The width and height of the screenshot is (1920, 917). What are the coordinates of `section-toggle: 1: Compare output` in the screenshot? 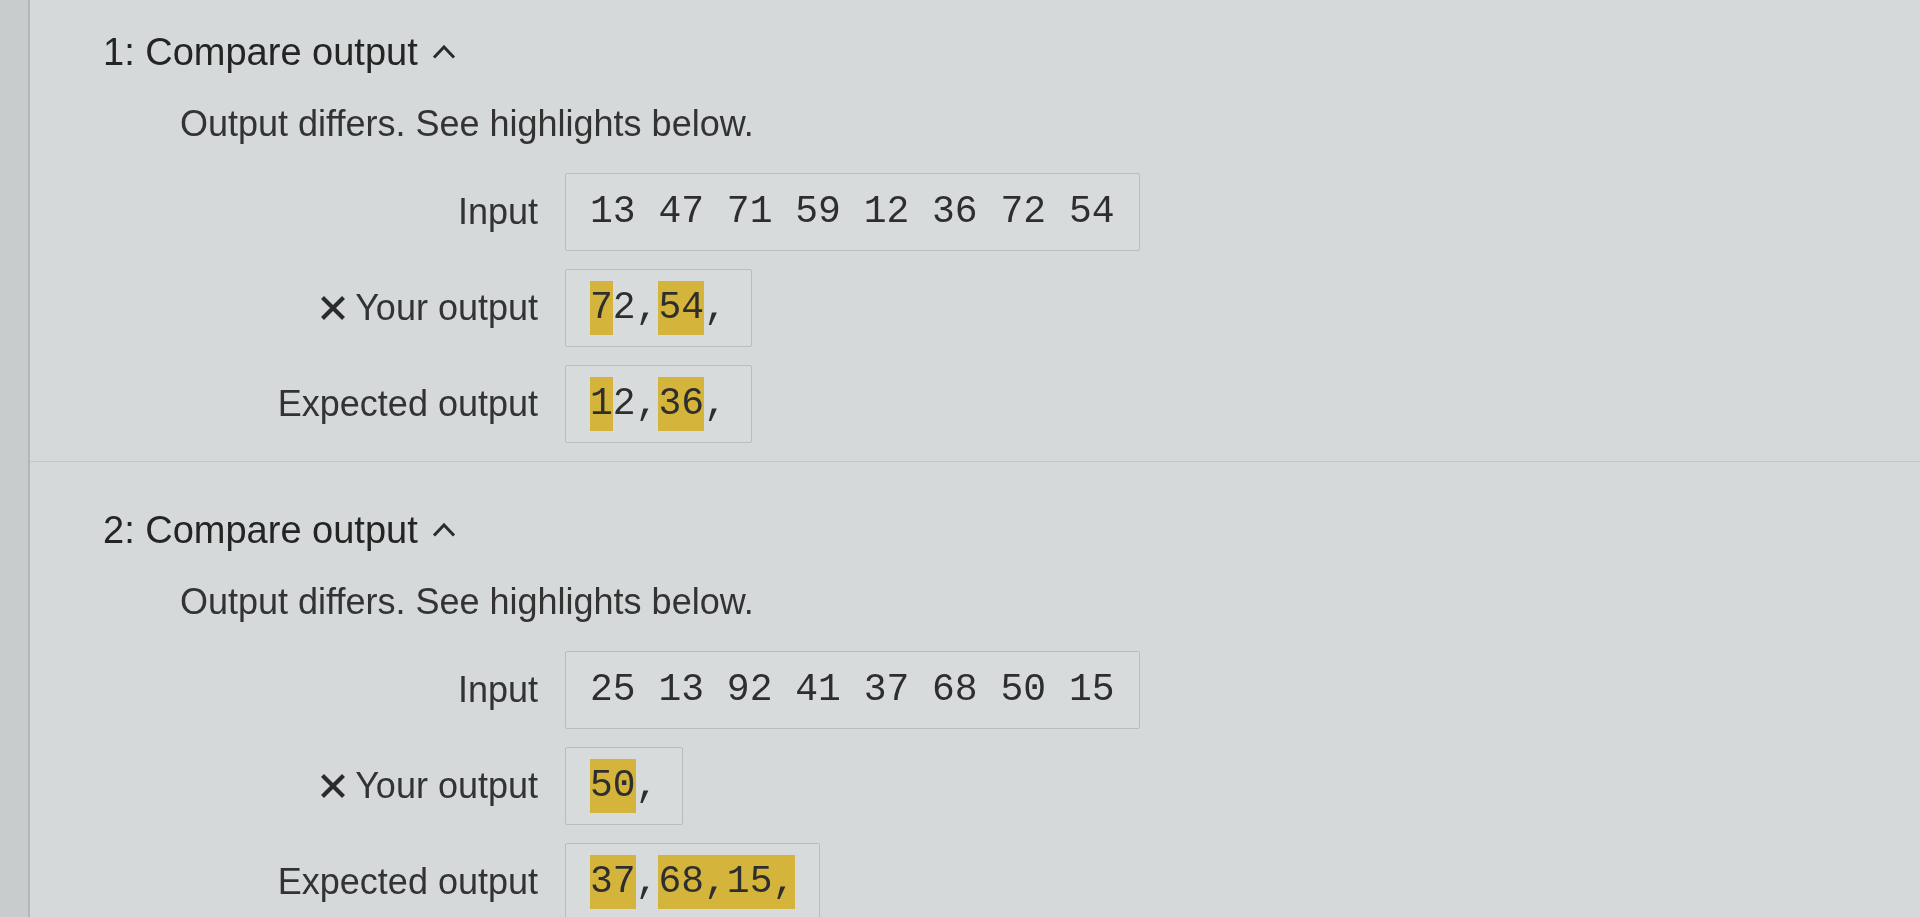 It's located at (279, 52).